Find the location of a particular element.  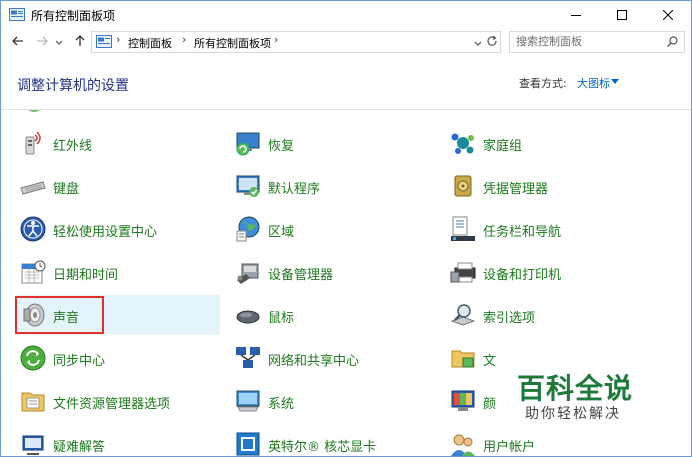

arrow-left-icon is located at coordinates (18, 42).